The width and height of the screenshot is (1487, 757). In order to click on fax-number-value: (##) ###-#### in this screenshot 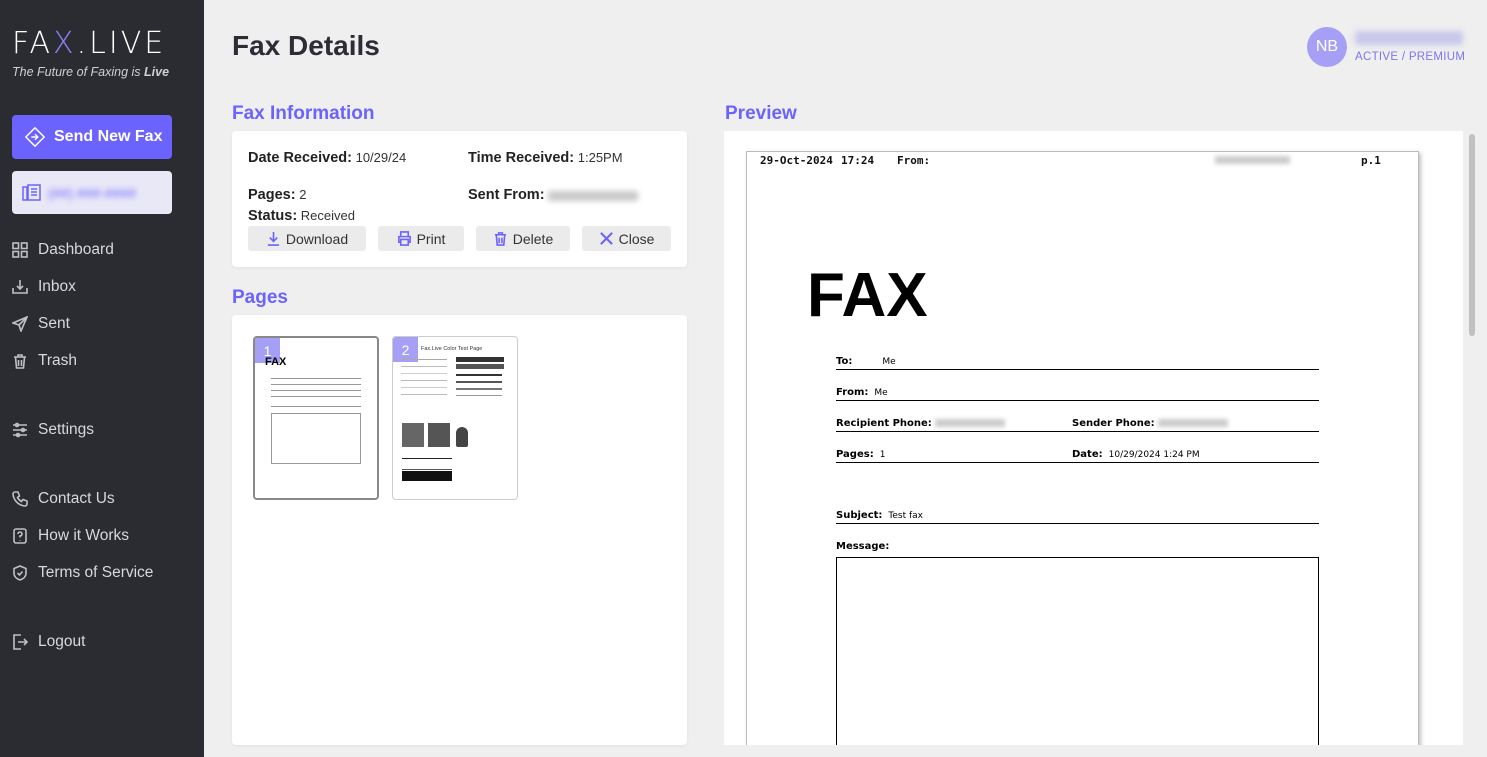, I will do `click(92, 192)`.